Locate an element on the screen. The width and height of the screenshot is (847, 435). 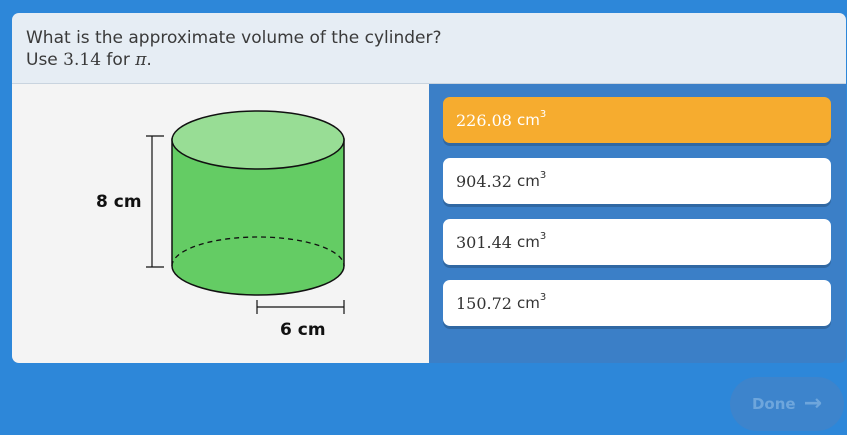
pi-symbol: π is located at coordinates (141, 60).